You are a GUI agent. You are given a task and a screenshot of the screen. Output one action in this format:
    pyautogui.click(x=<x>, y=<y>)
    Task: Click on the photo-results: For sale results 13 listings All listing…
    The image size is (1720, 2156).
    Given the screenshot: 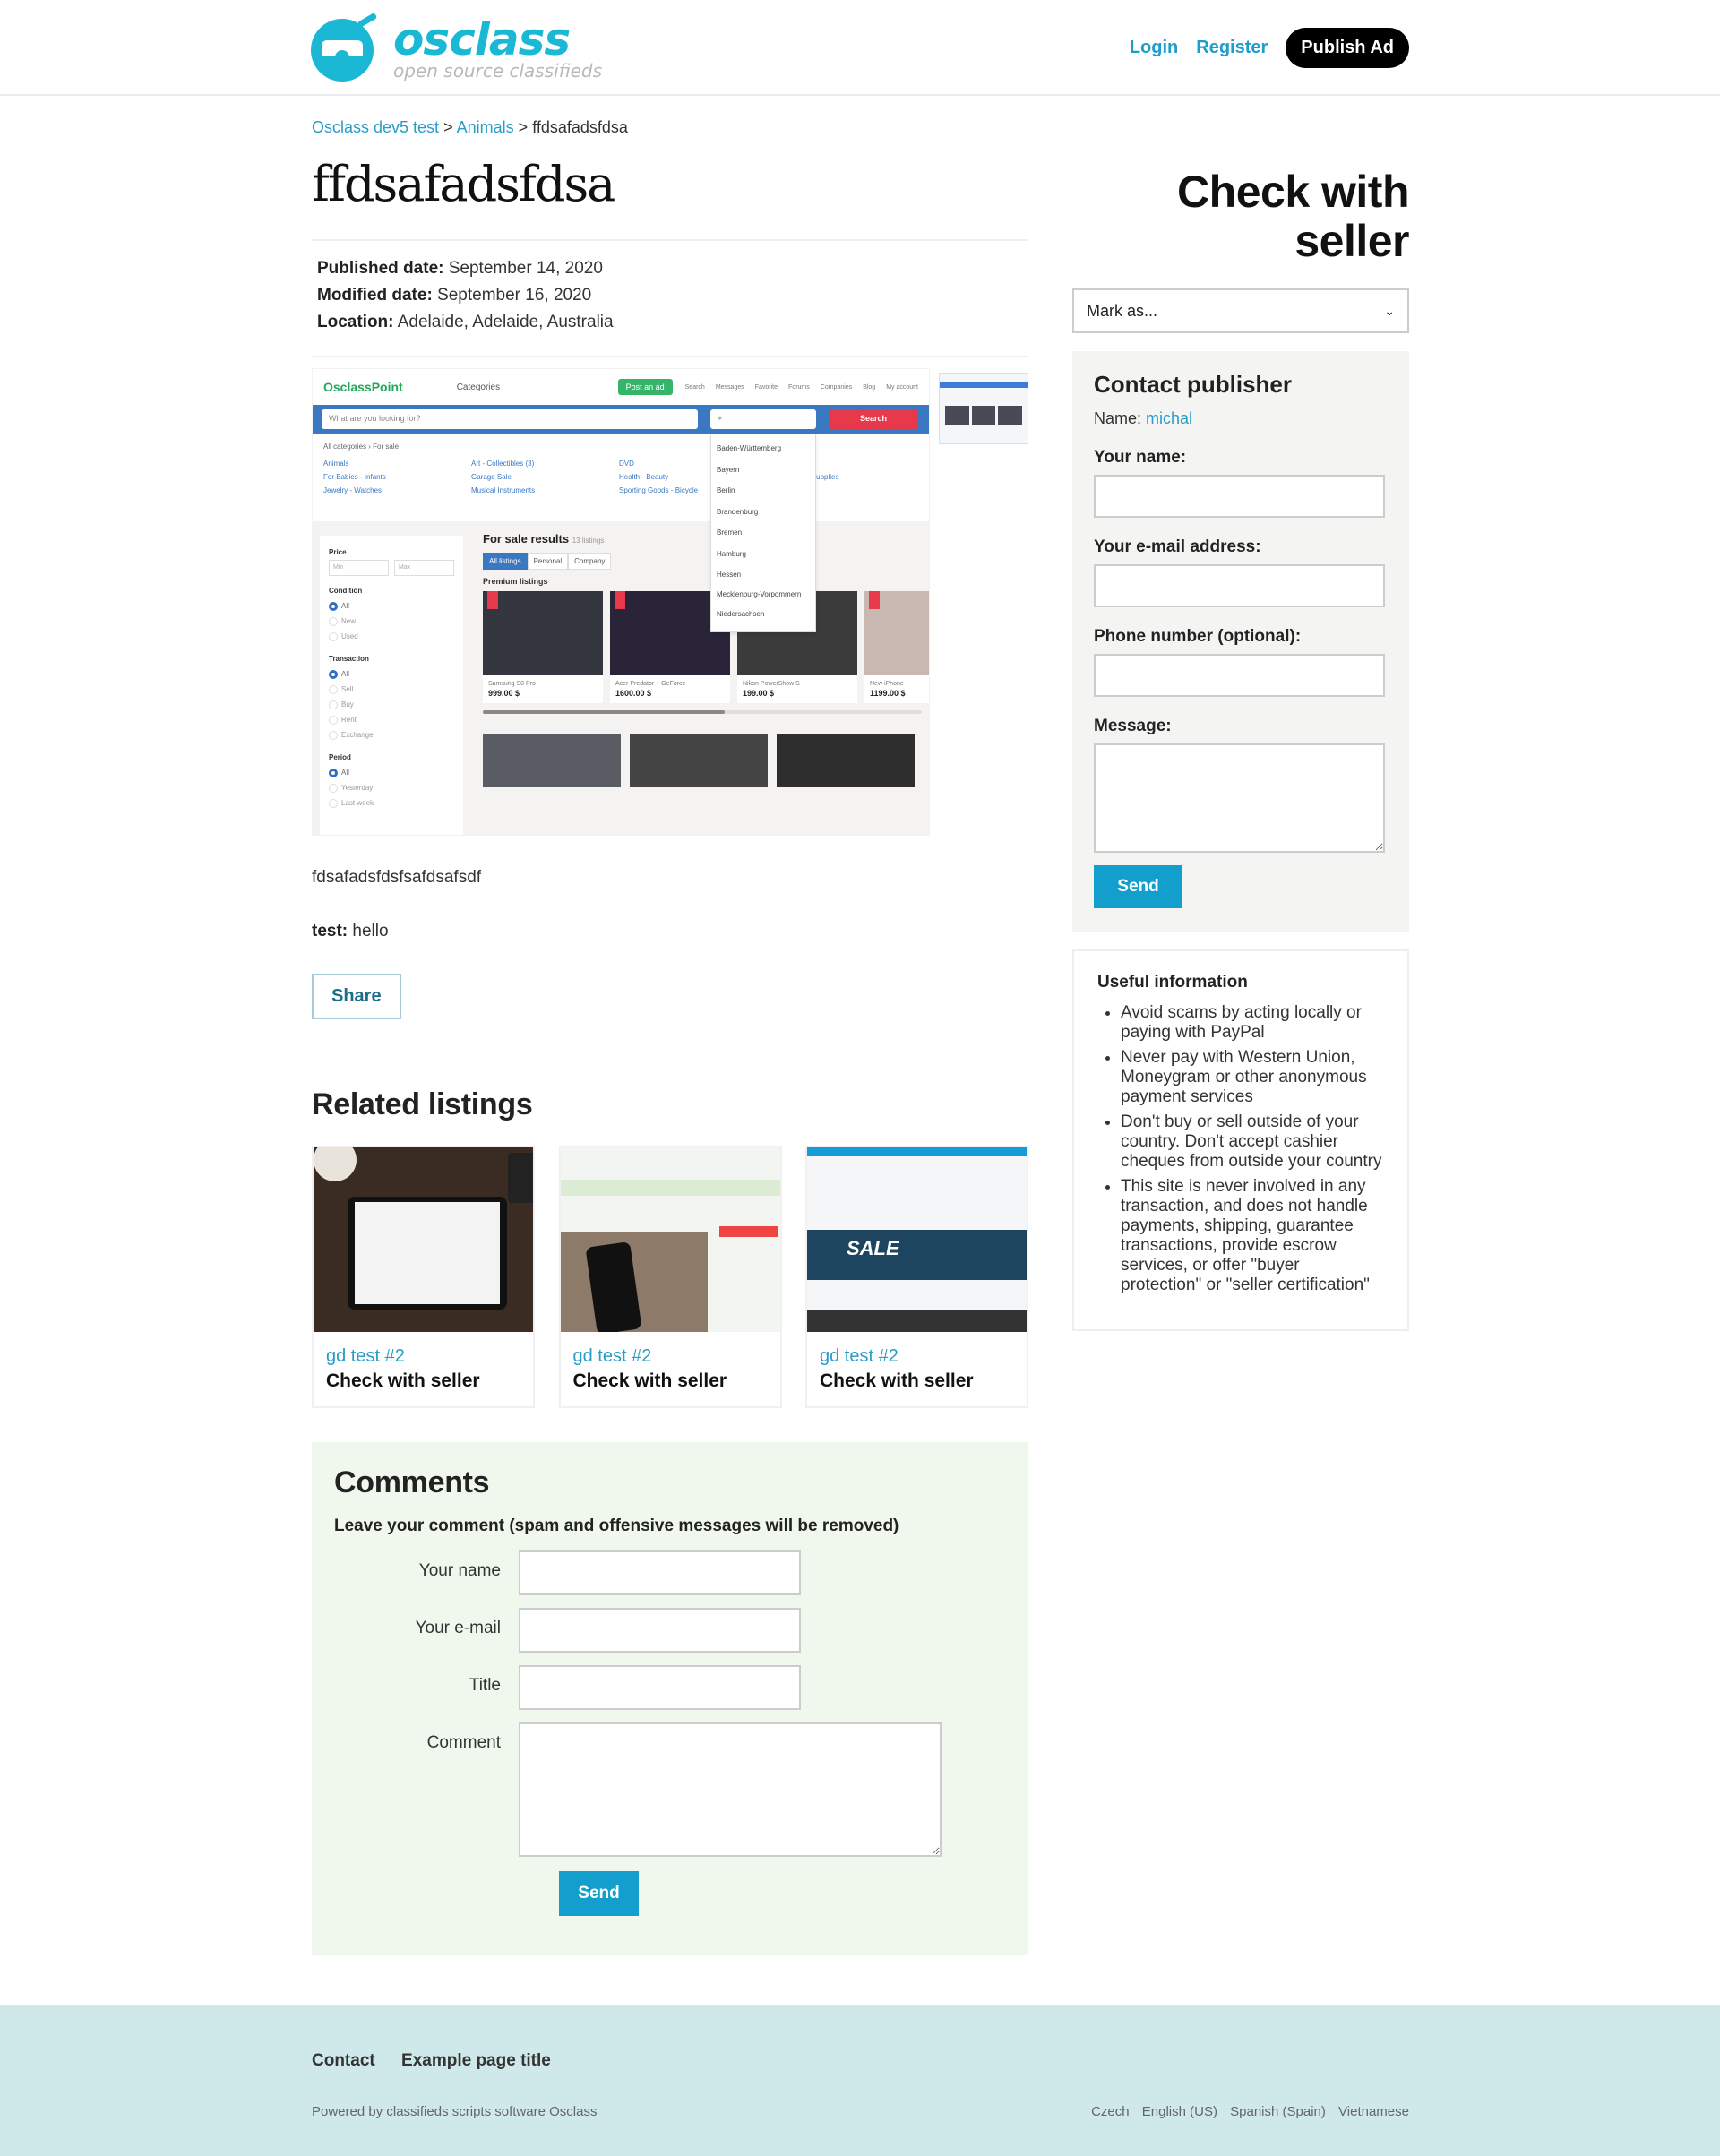 What is the action you would take?
    pyautogui.click(x=706, y=659)
    